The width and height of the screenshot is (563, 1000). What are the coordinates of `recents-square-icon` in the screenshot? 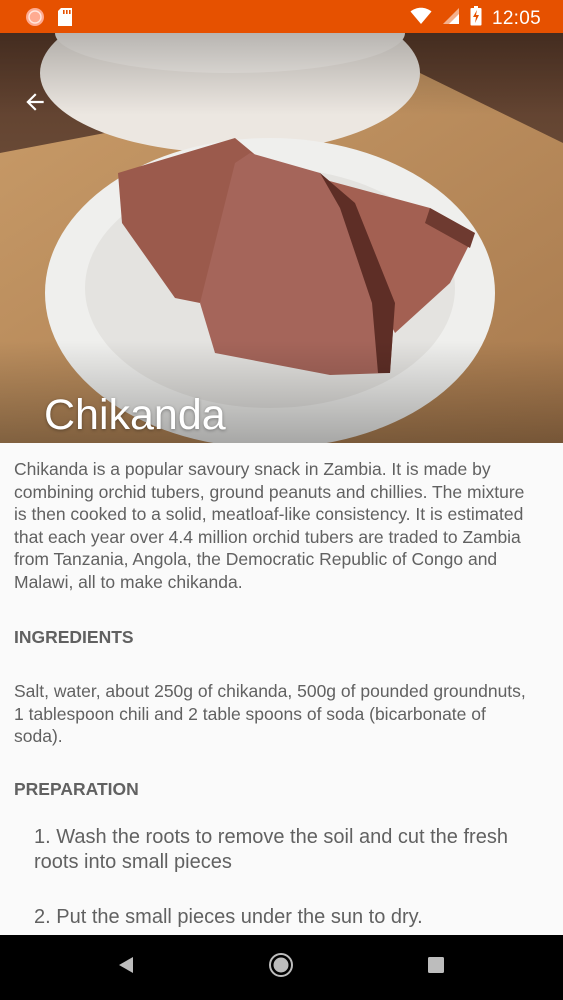 It's located at (436, 967).